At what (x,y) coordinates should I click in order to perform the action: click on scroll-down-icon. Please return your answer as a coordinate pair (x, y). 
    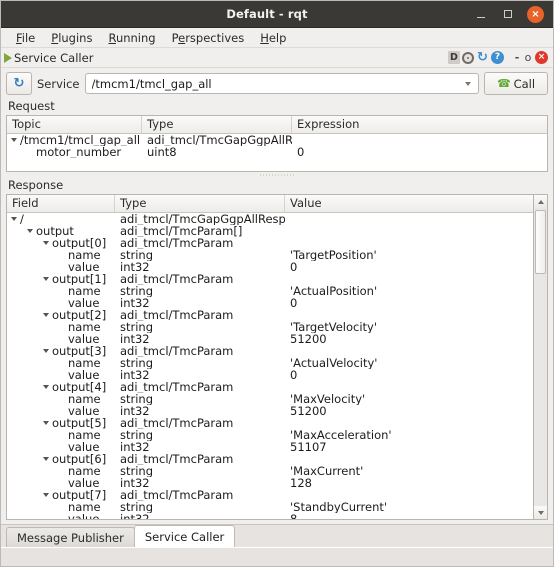
    Looking at the image, I should click on (540, 512).